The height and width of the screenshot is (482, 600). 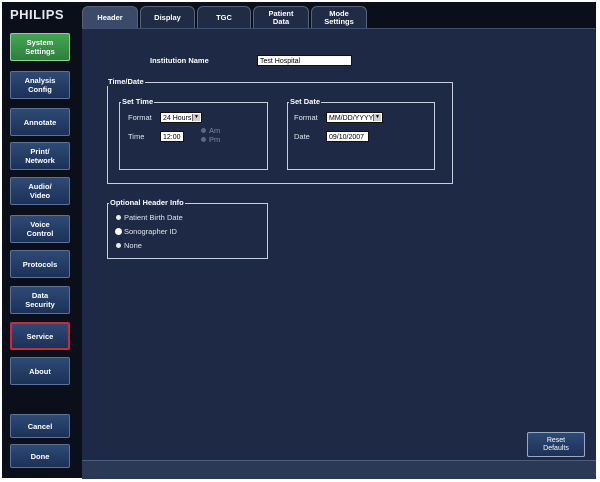 What do you see at coordinates (138, 101) in the screenshot?
I see `set-time-title: Set Time` at bounding box center [138, 101].